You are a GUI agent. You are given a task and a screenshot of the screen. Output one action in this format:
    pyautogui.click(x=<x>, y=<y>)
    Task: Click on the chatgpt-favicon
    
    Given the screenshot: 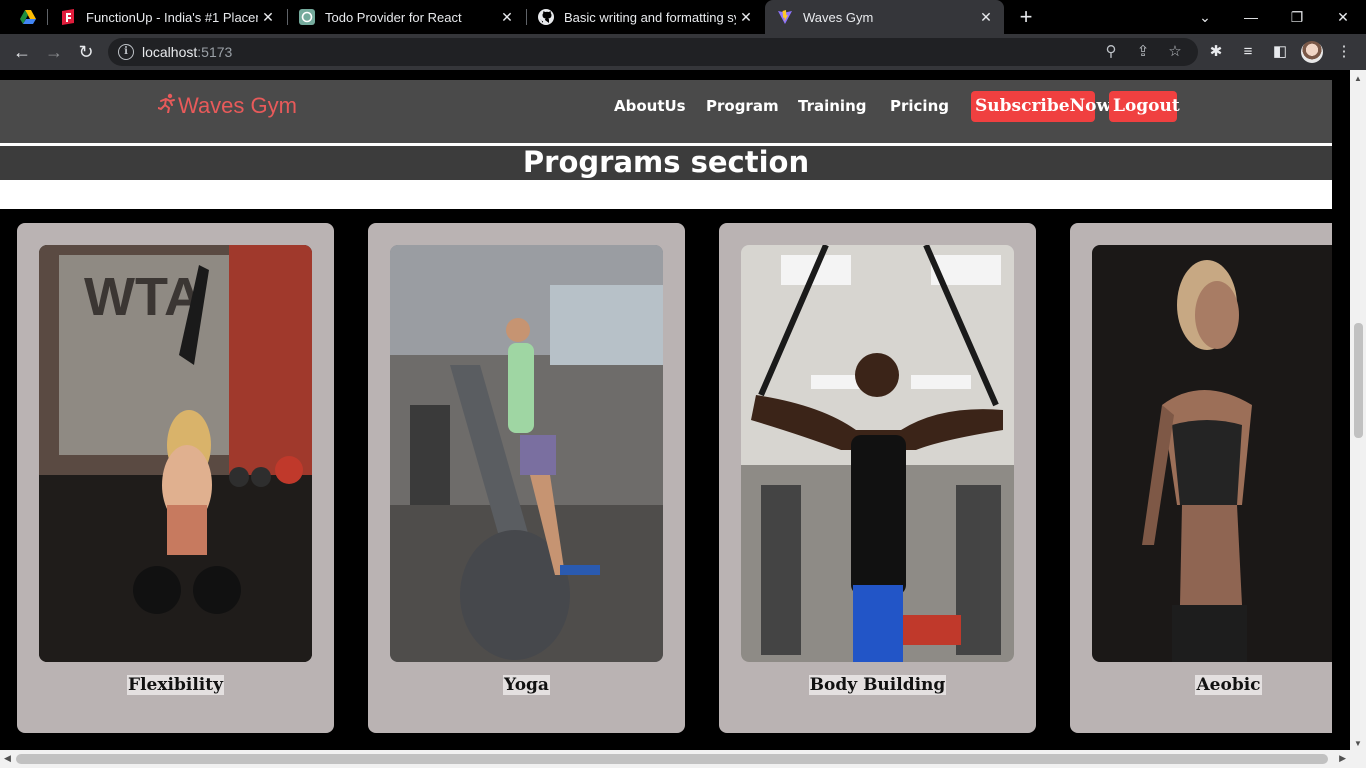 What is the action you would take?
    pyautogui.click(x=307, y=17)
    